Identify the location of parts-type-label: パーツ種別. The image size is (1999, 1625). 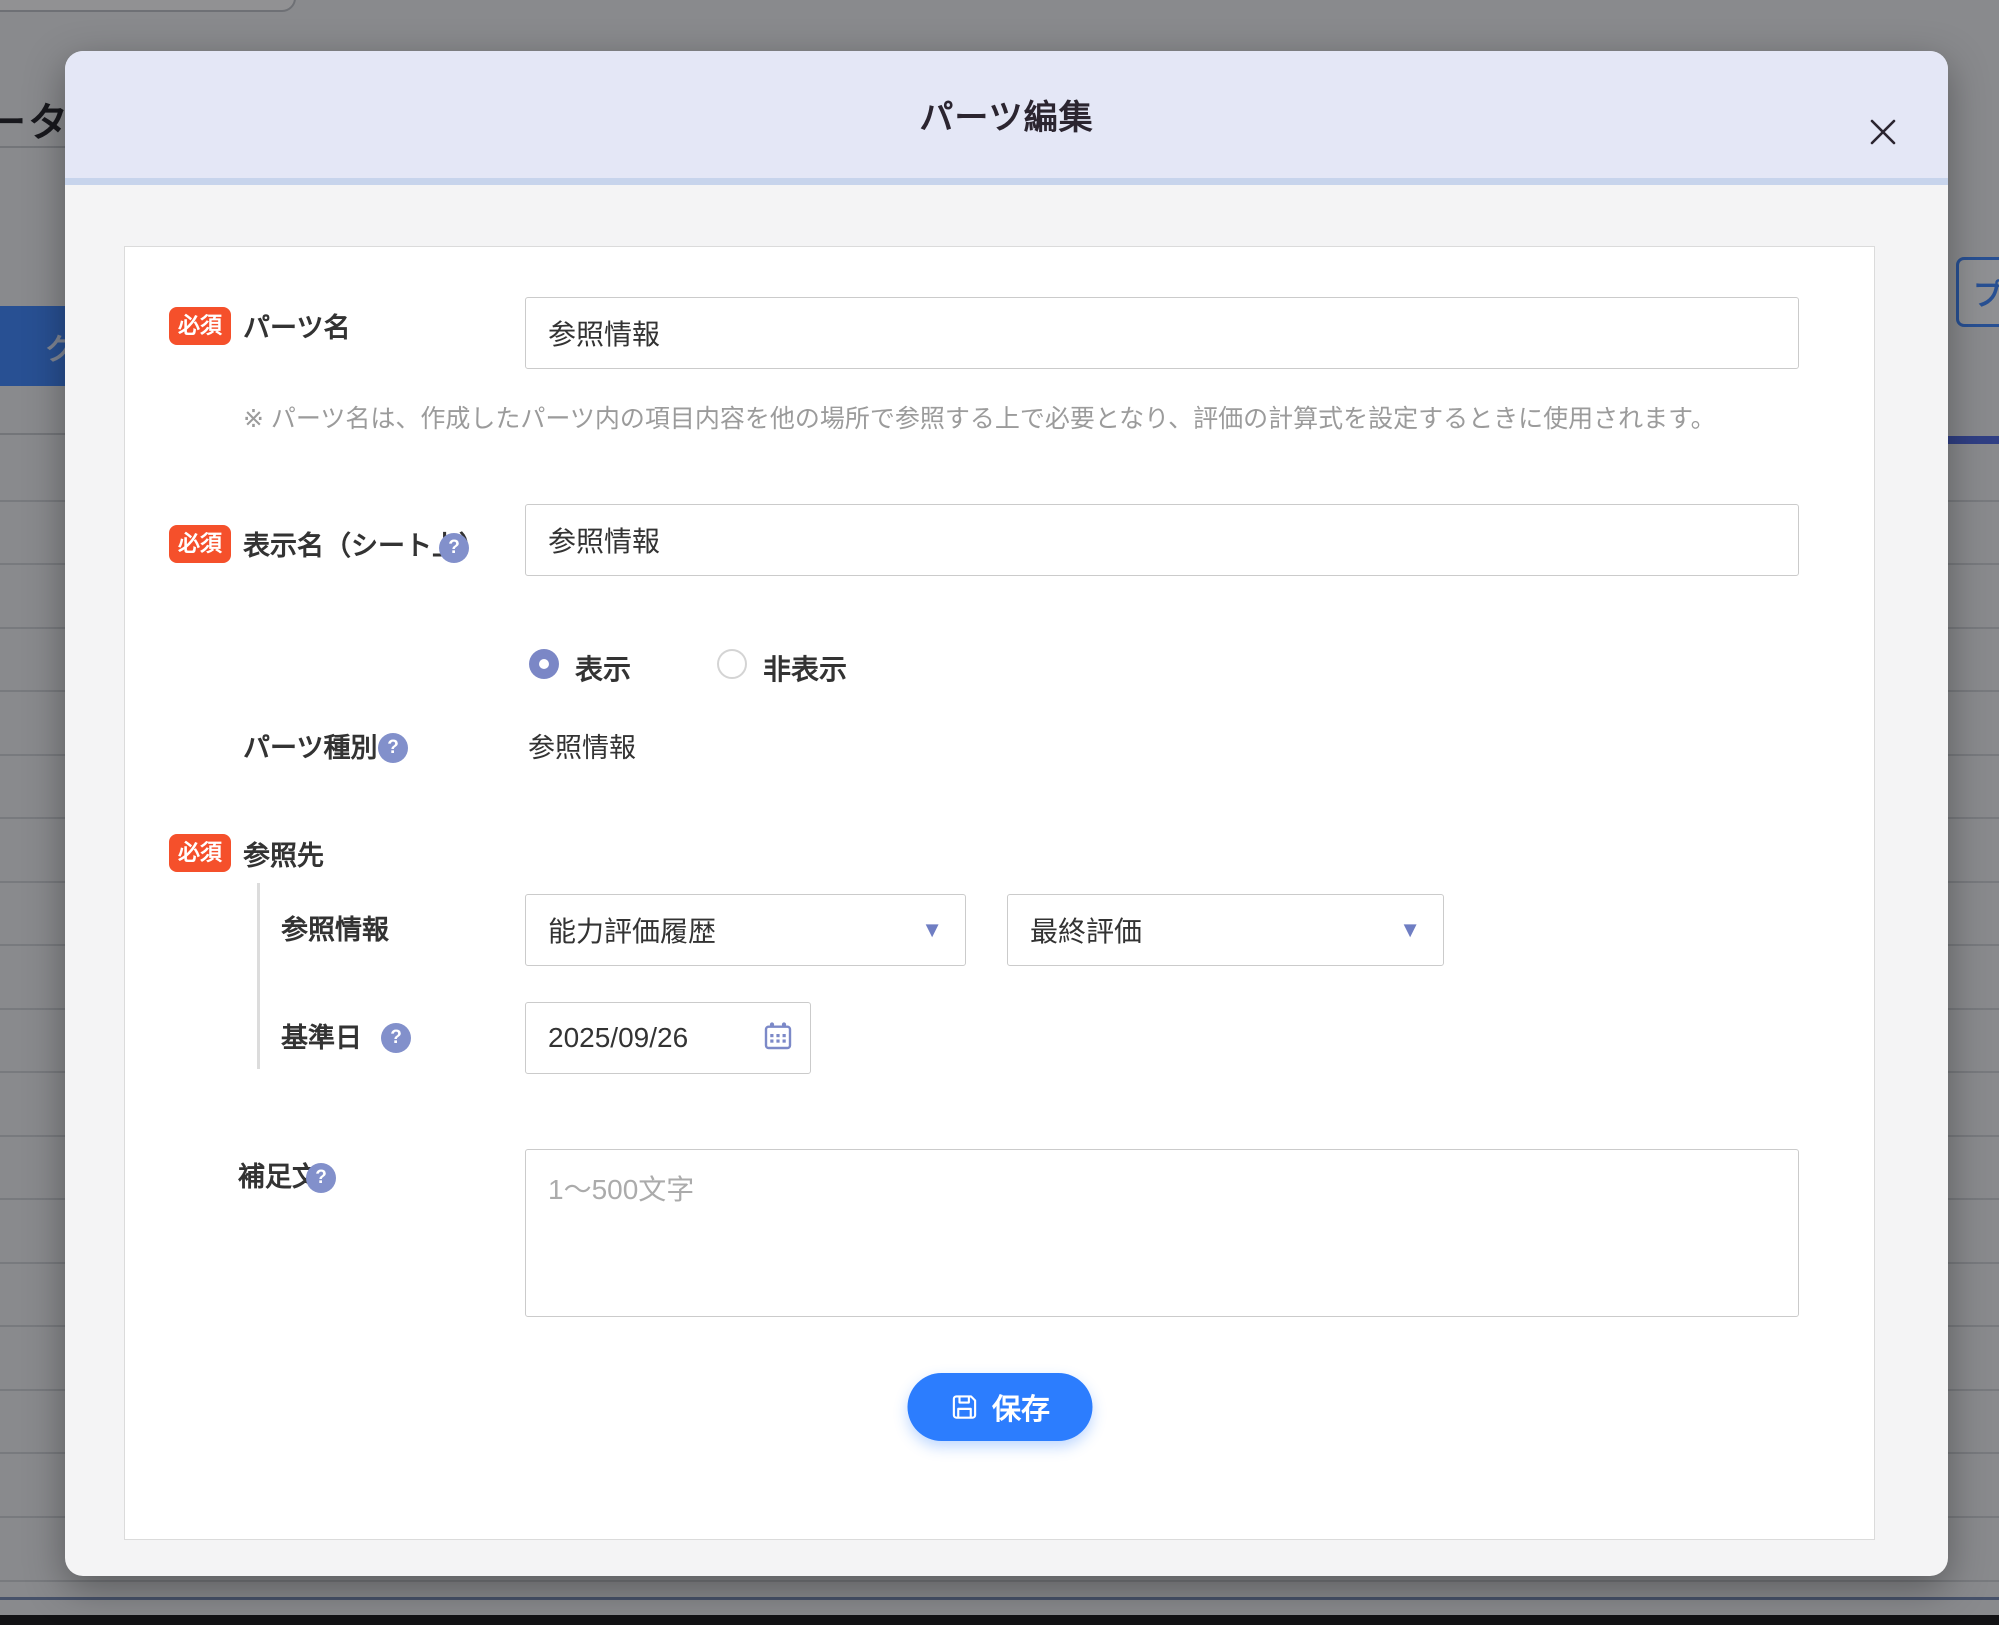
(310, 748).